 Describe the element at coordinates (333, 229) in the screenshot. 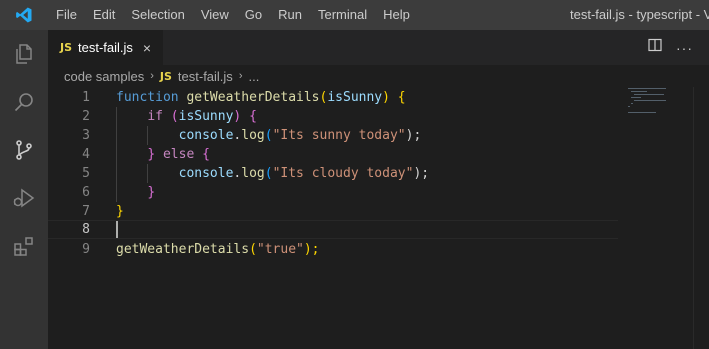

I see `code-line-current: 8` at that location.